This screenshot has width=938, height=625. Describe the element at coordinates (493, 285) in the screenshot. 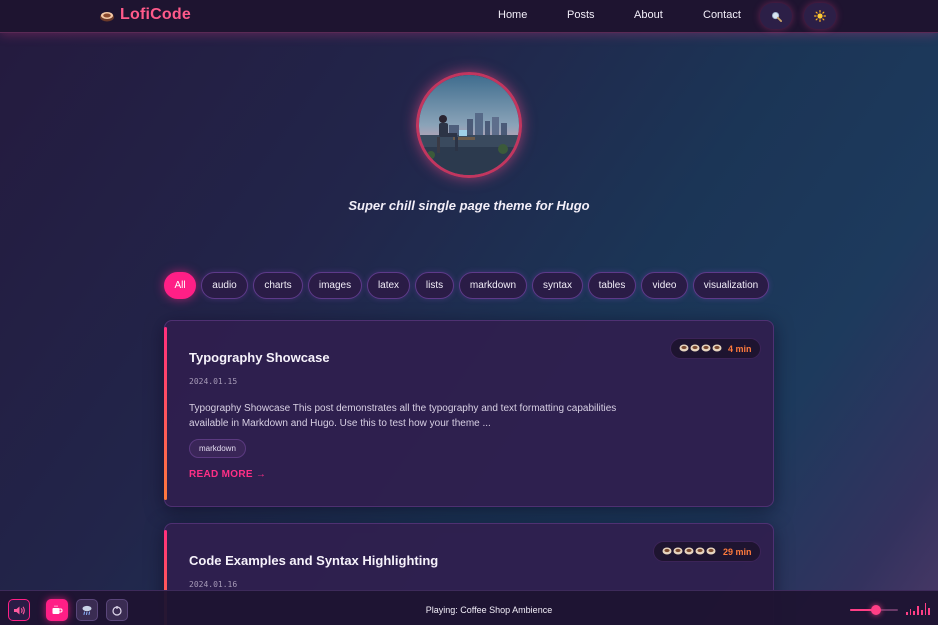

I see `filter-markdown: markdown` at that location.